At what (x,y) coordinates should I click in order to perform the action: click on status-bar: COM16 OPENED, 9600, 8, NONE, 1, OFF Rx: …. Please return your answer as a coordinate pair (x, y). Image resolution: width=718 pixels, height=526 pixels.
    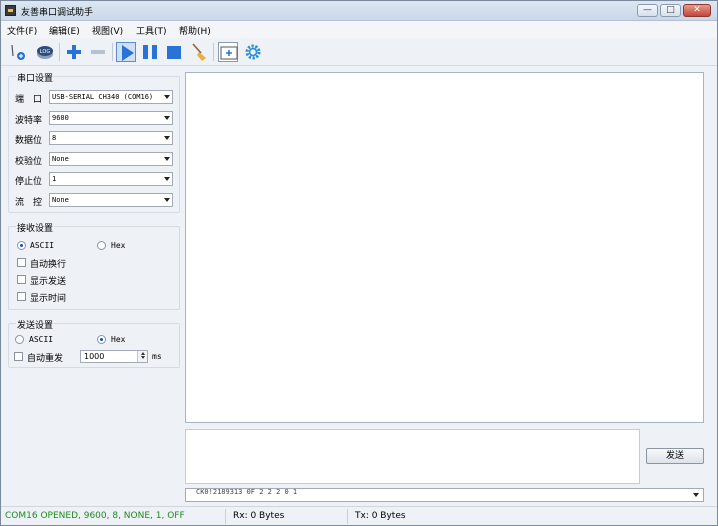
    Looking at the image, I should click on (359, 515).